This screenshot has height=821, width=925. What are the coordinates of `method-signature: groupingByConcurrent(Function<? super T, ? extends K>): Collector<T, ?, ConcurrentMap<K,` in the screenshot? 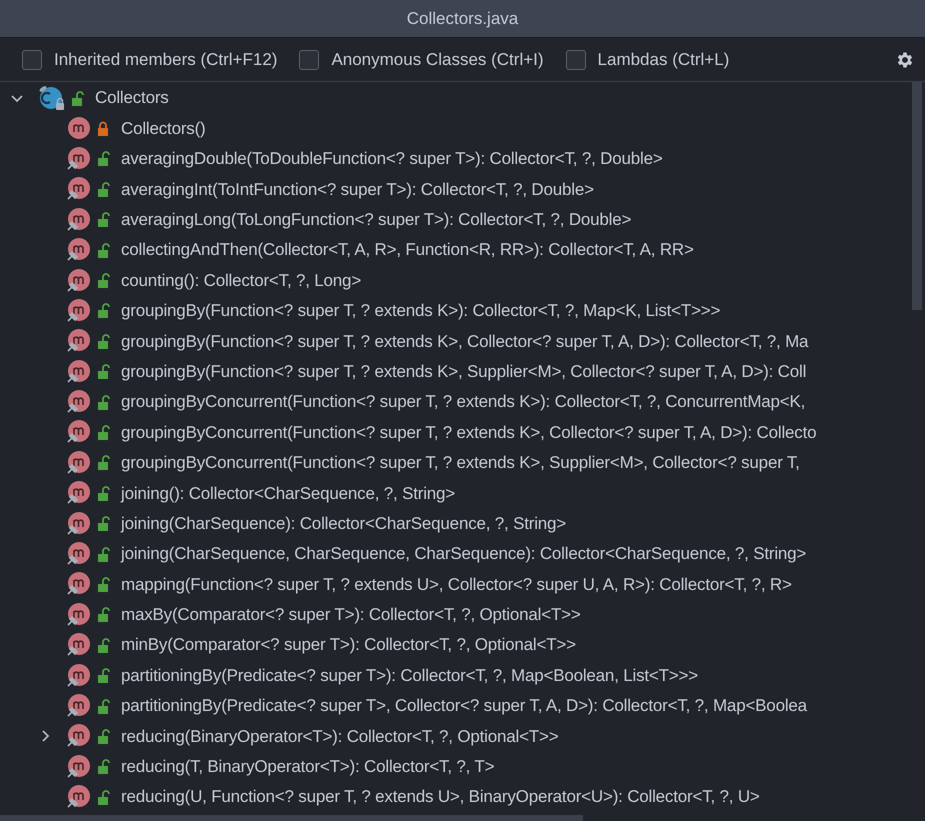 It's located at (463, 402).